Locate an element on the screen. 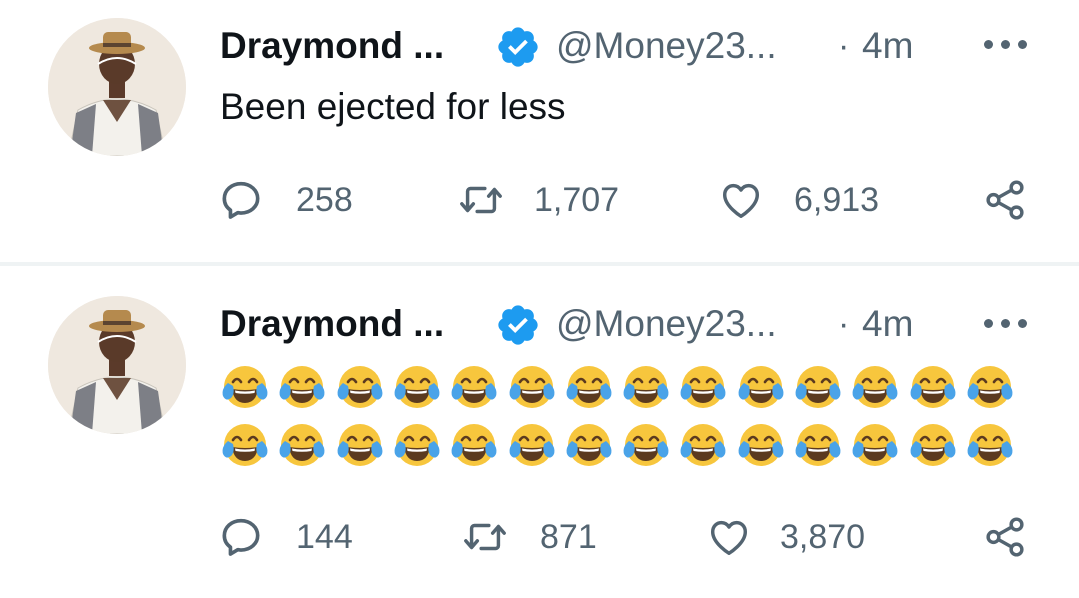 The width and height of the screenshot is (1079, 598). like-count: 6,913 is located at coordinates (837, 200).